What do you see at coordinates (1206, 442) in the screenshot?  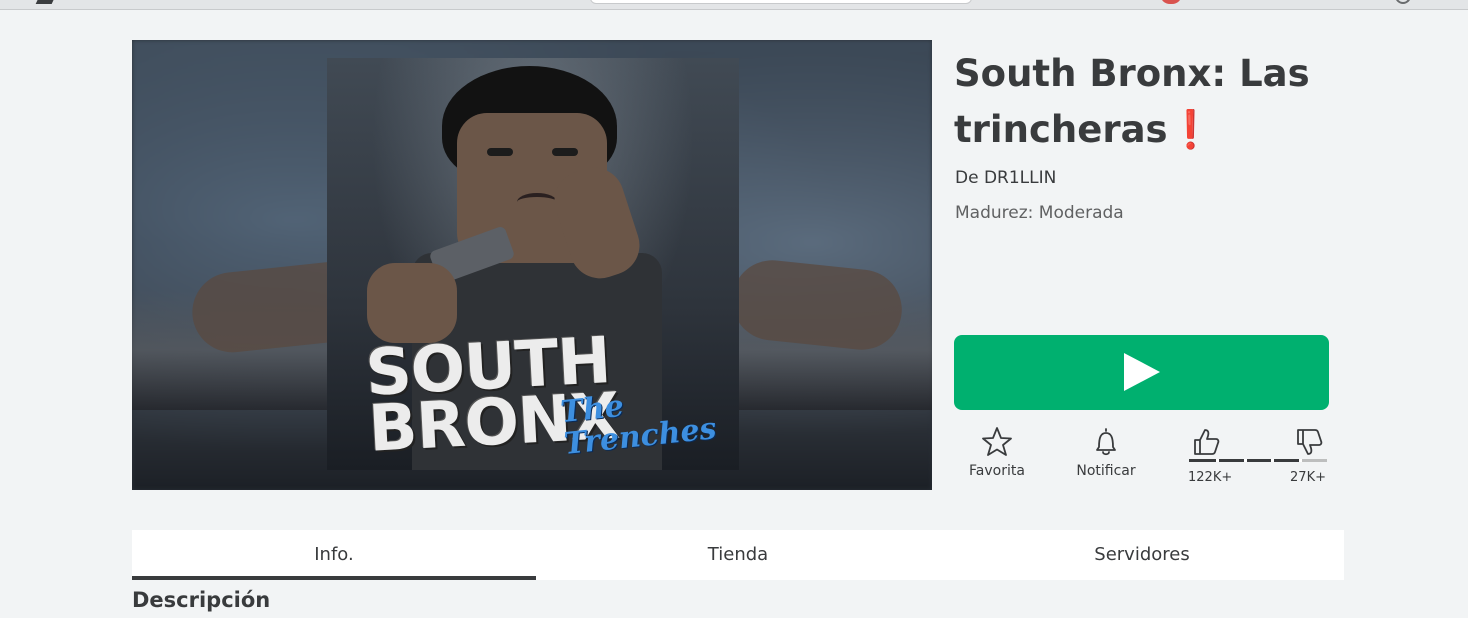 I see `thumbs-up-icon` at bounding box center [1206, 442].